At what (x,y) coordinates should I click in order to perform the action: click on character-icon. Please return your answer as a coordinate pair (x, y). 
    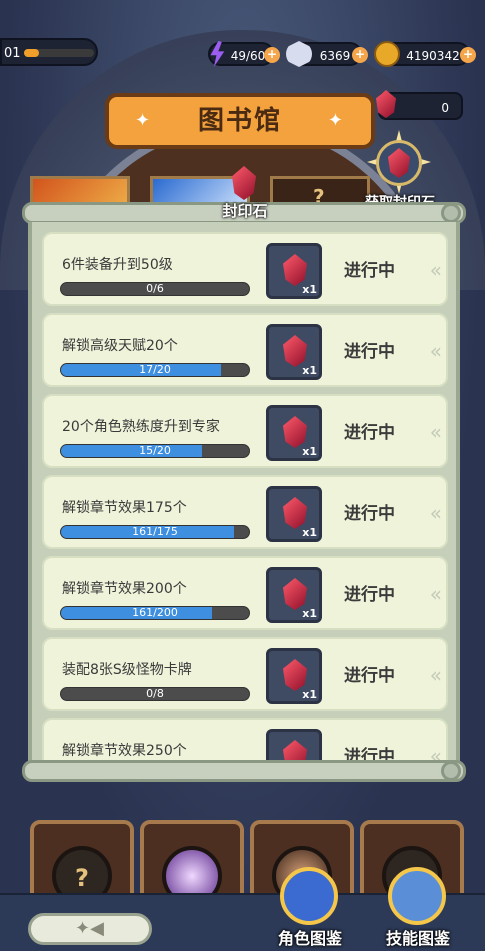
    Looking at the image, I should click on (309, 896).